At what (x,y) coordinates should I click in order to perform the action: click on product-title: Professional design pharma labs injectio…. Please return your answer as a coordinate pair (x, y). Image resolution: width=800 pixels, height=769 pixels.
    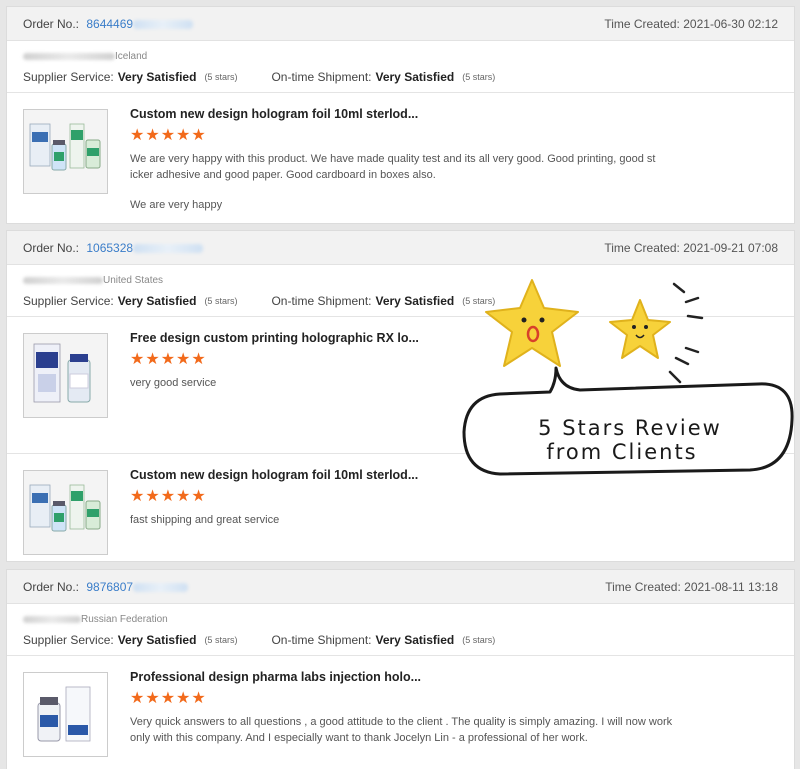
    Looking at the image, I should click on (454, 677).